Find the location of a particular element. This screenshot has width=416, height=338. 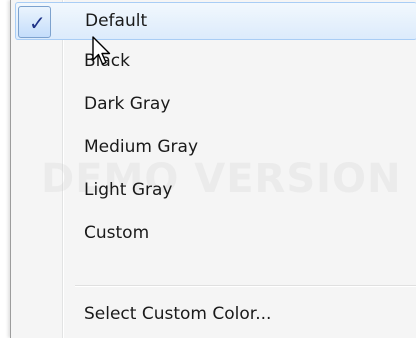

mouse-pointer-icon is located at coordinates (101, 50).